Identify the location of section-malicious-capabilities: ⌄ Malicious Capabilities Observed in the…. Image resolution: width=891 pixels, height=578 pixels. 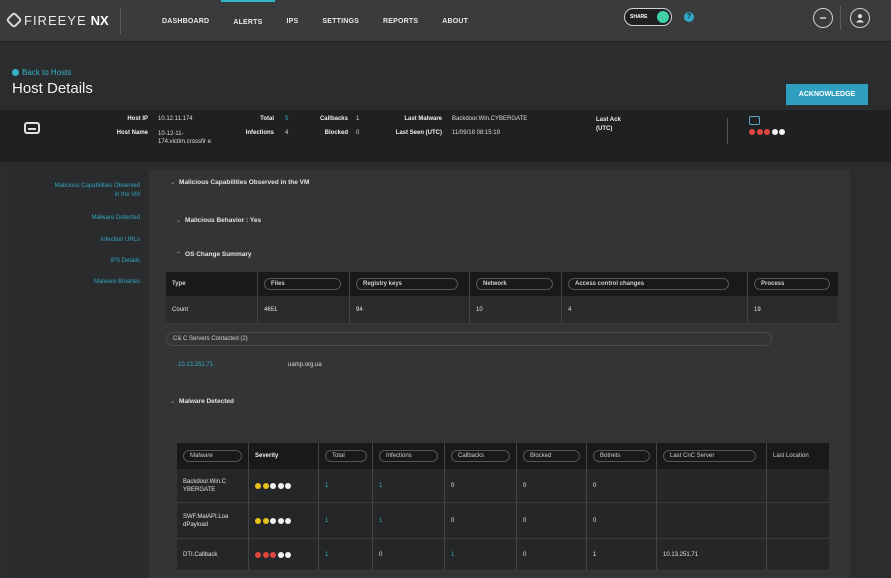
(239, 182).